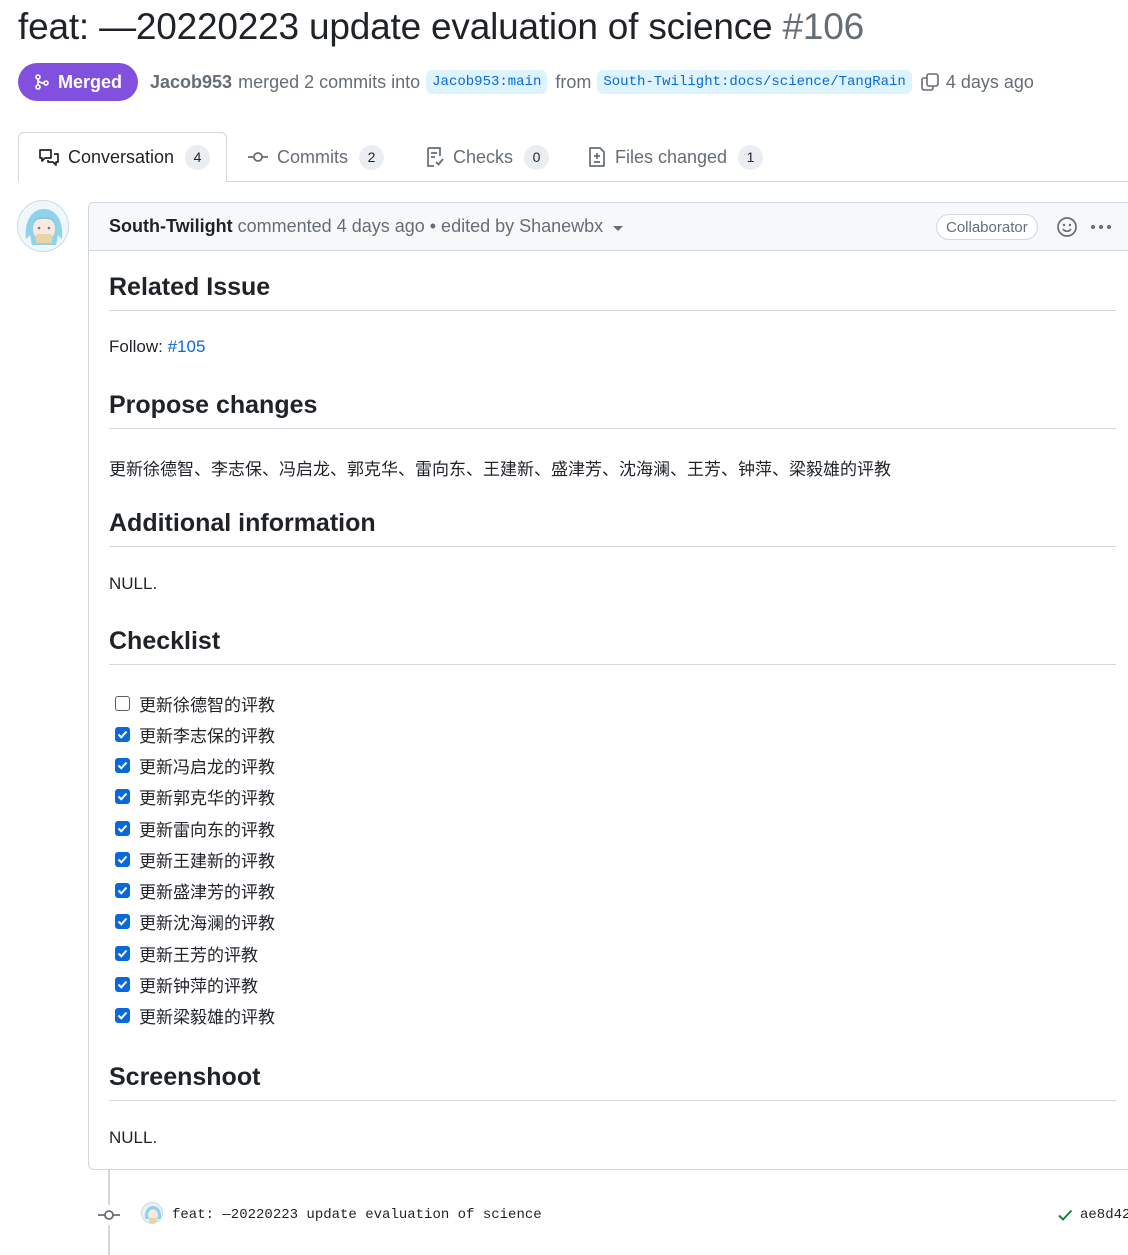 This screenshot has width=1128, height=1255. I want to click on check-success-icon, so click(1065, 1215).